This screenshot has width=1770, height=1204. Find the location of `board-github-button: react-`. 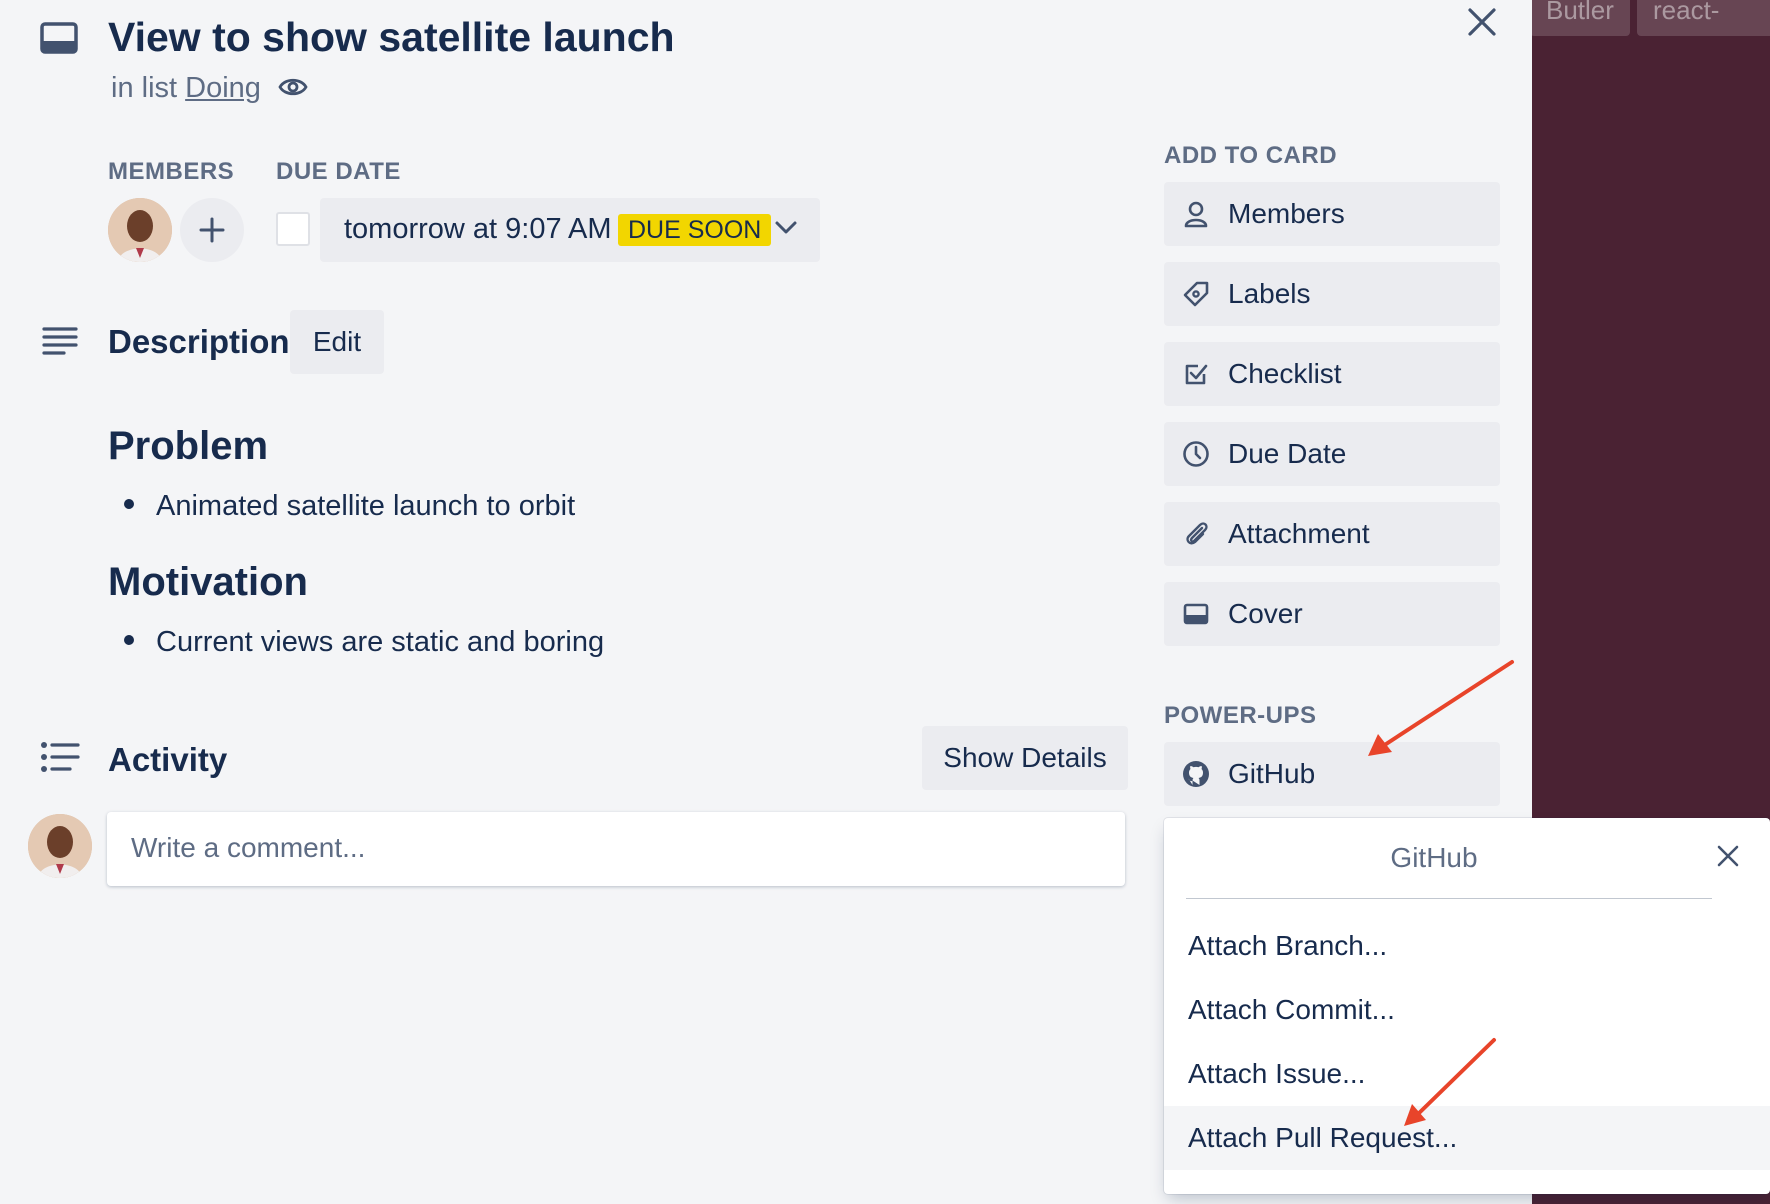

board-github-button: react- is located at coordinates (1703, 18).